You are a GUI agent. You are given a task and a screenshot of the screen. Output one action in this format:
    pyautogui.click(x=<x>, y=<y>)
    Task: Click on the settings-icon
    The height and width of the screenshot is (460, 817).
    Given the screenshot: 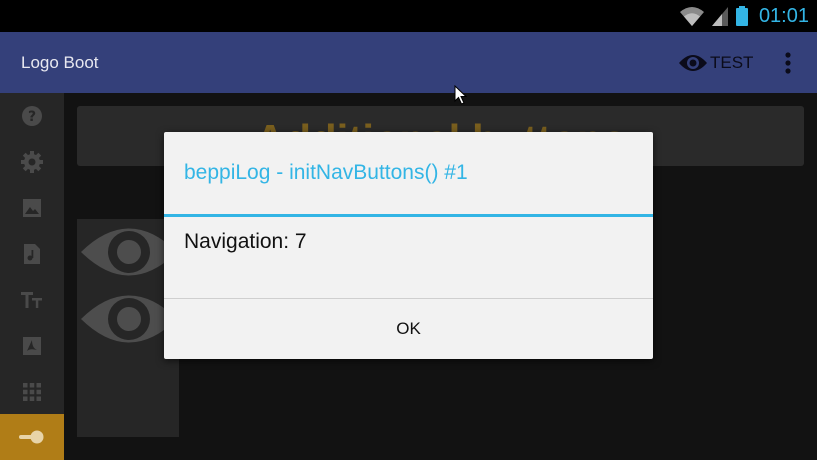 What is the action you would take?
    pyautogui.click(x=32, y=162)
    